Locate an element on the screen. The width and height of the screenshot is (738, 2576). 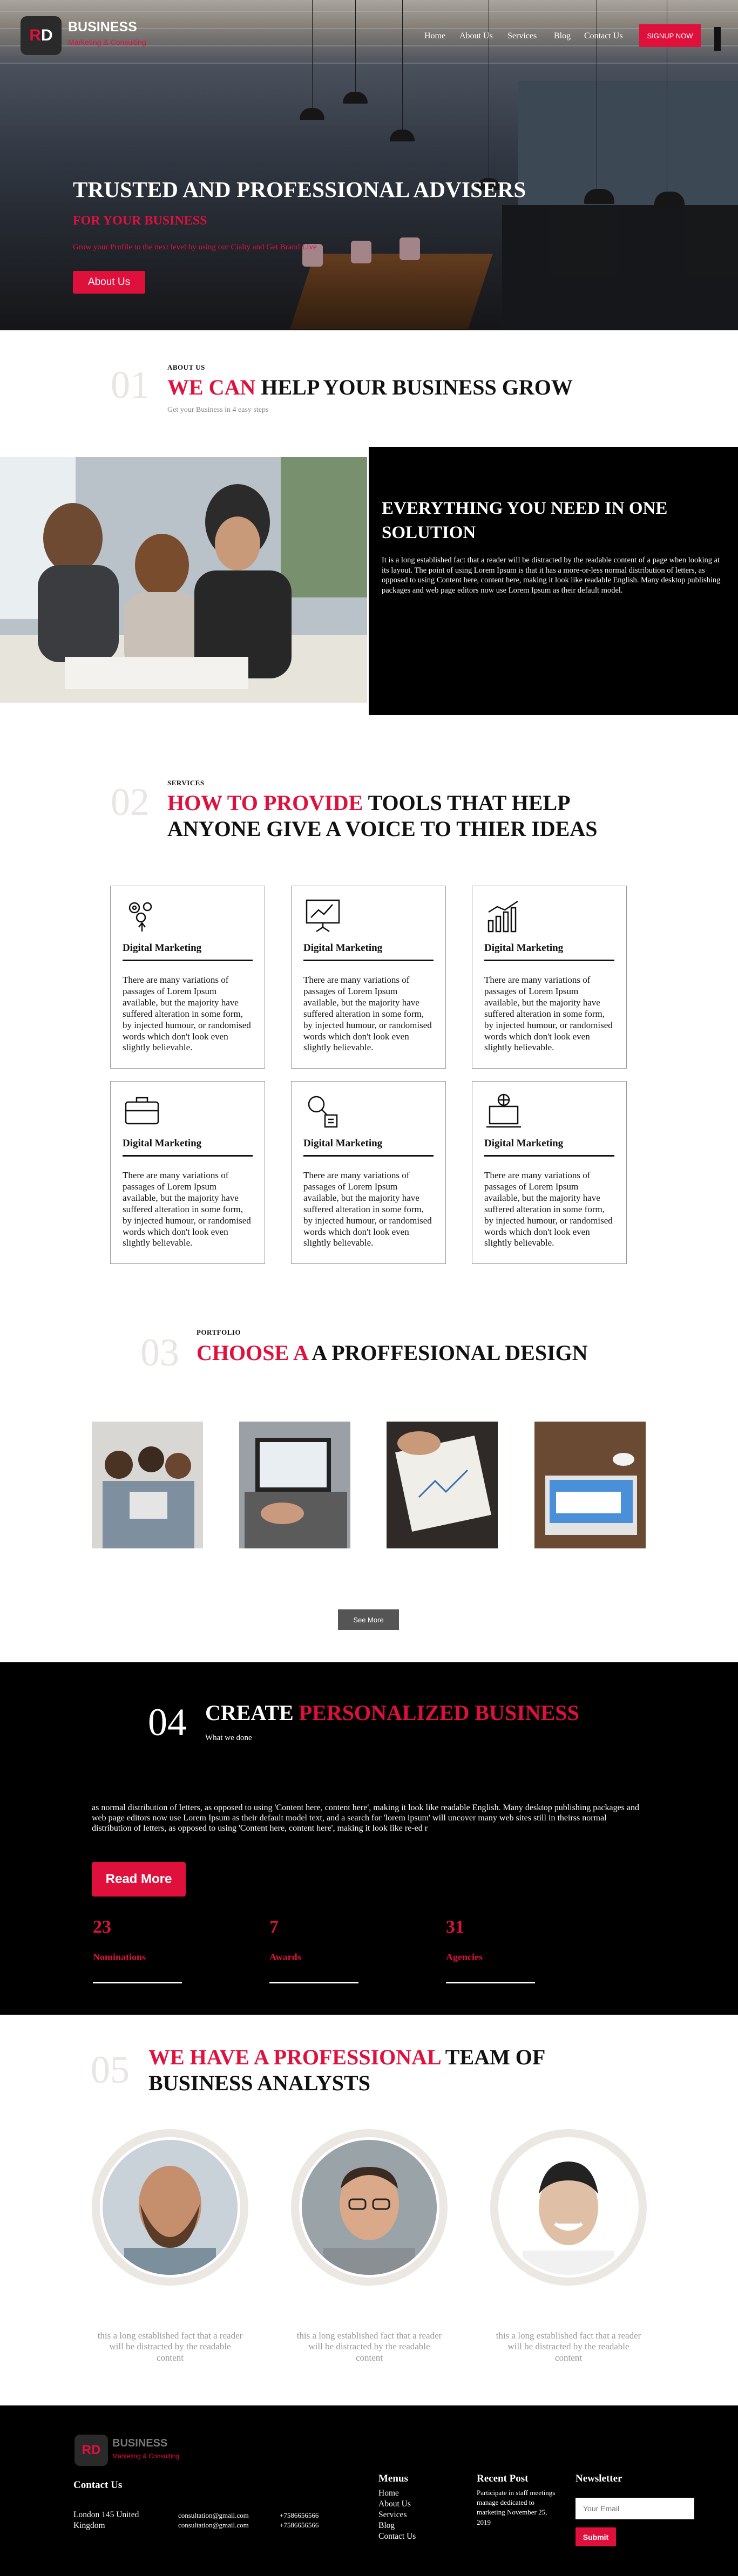
newsletter-email-input is located at coordinates (634, 2508).